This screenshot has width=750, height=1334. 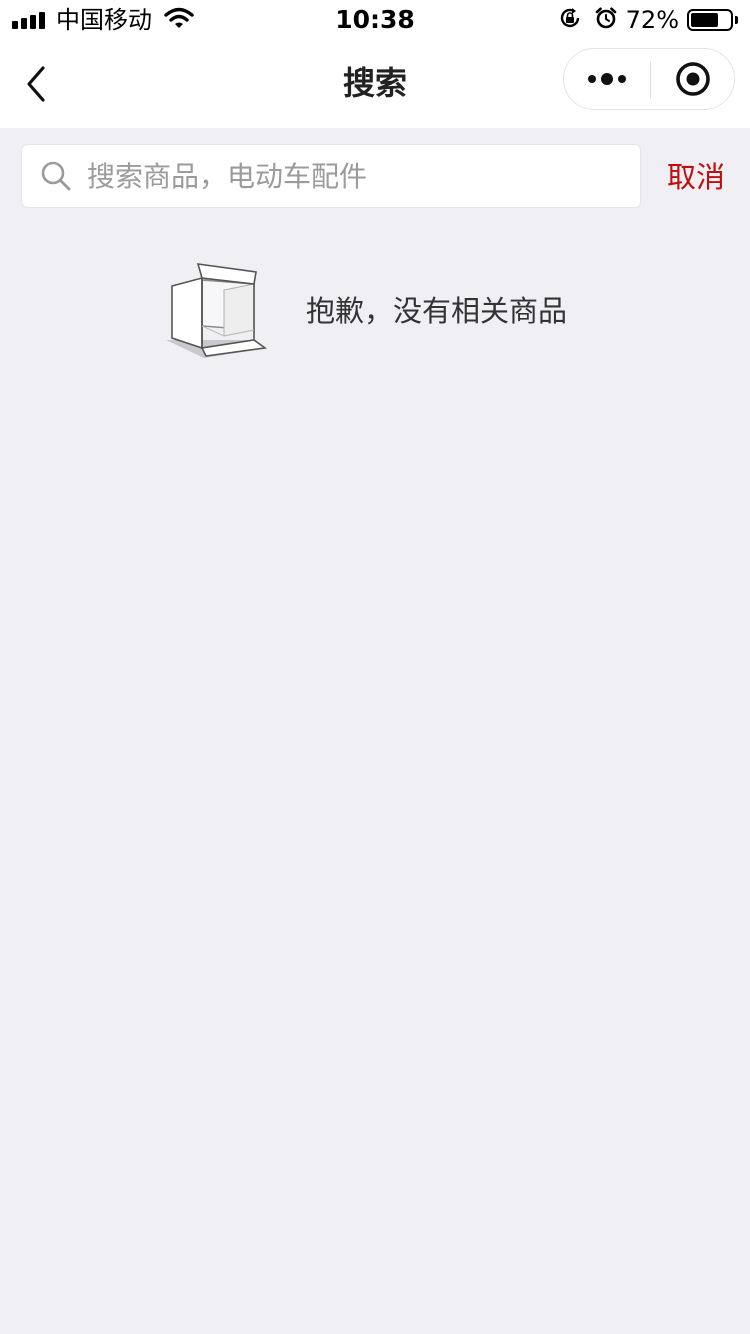 What do you see at coordinates (696, 177) in the screenshot?
I see `cancel-button: 取消` at bounding box center [696, 177].